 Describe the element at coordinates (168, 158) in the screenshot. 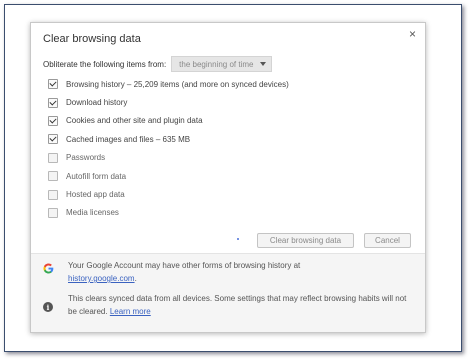

I see `option-passwords: Passwords` at that location.